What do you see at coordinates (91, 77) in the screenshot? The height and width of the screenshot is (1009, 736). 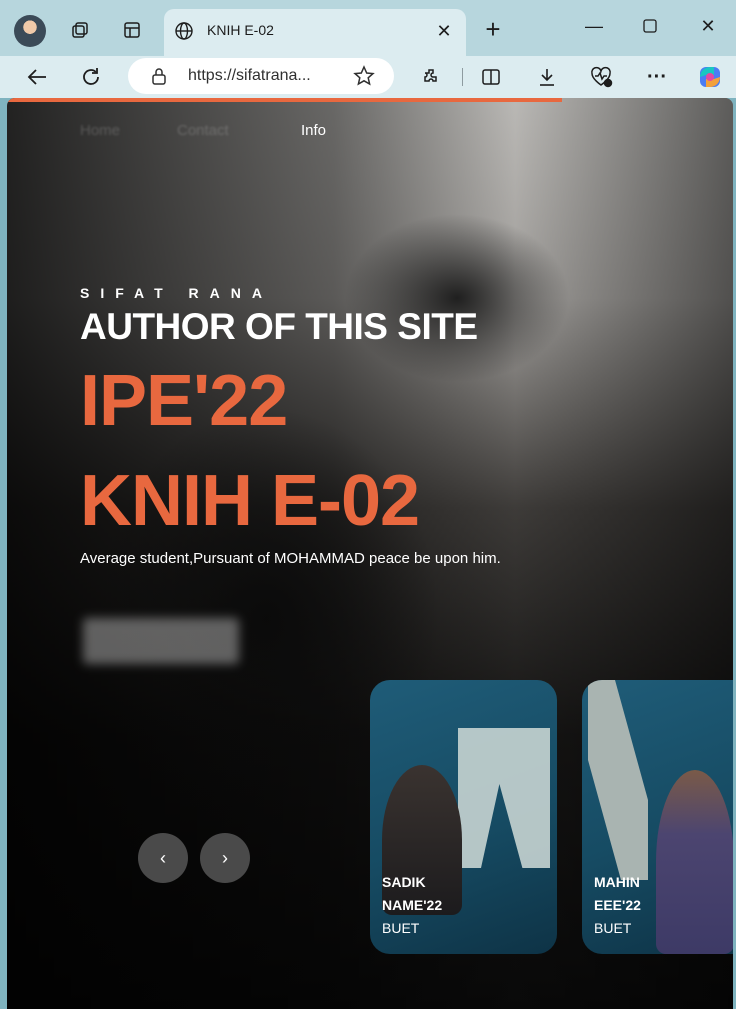 I see `refresh-icon` at bounding box center [91, 77].